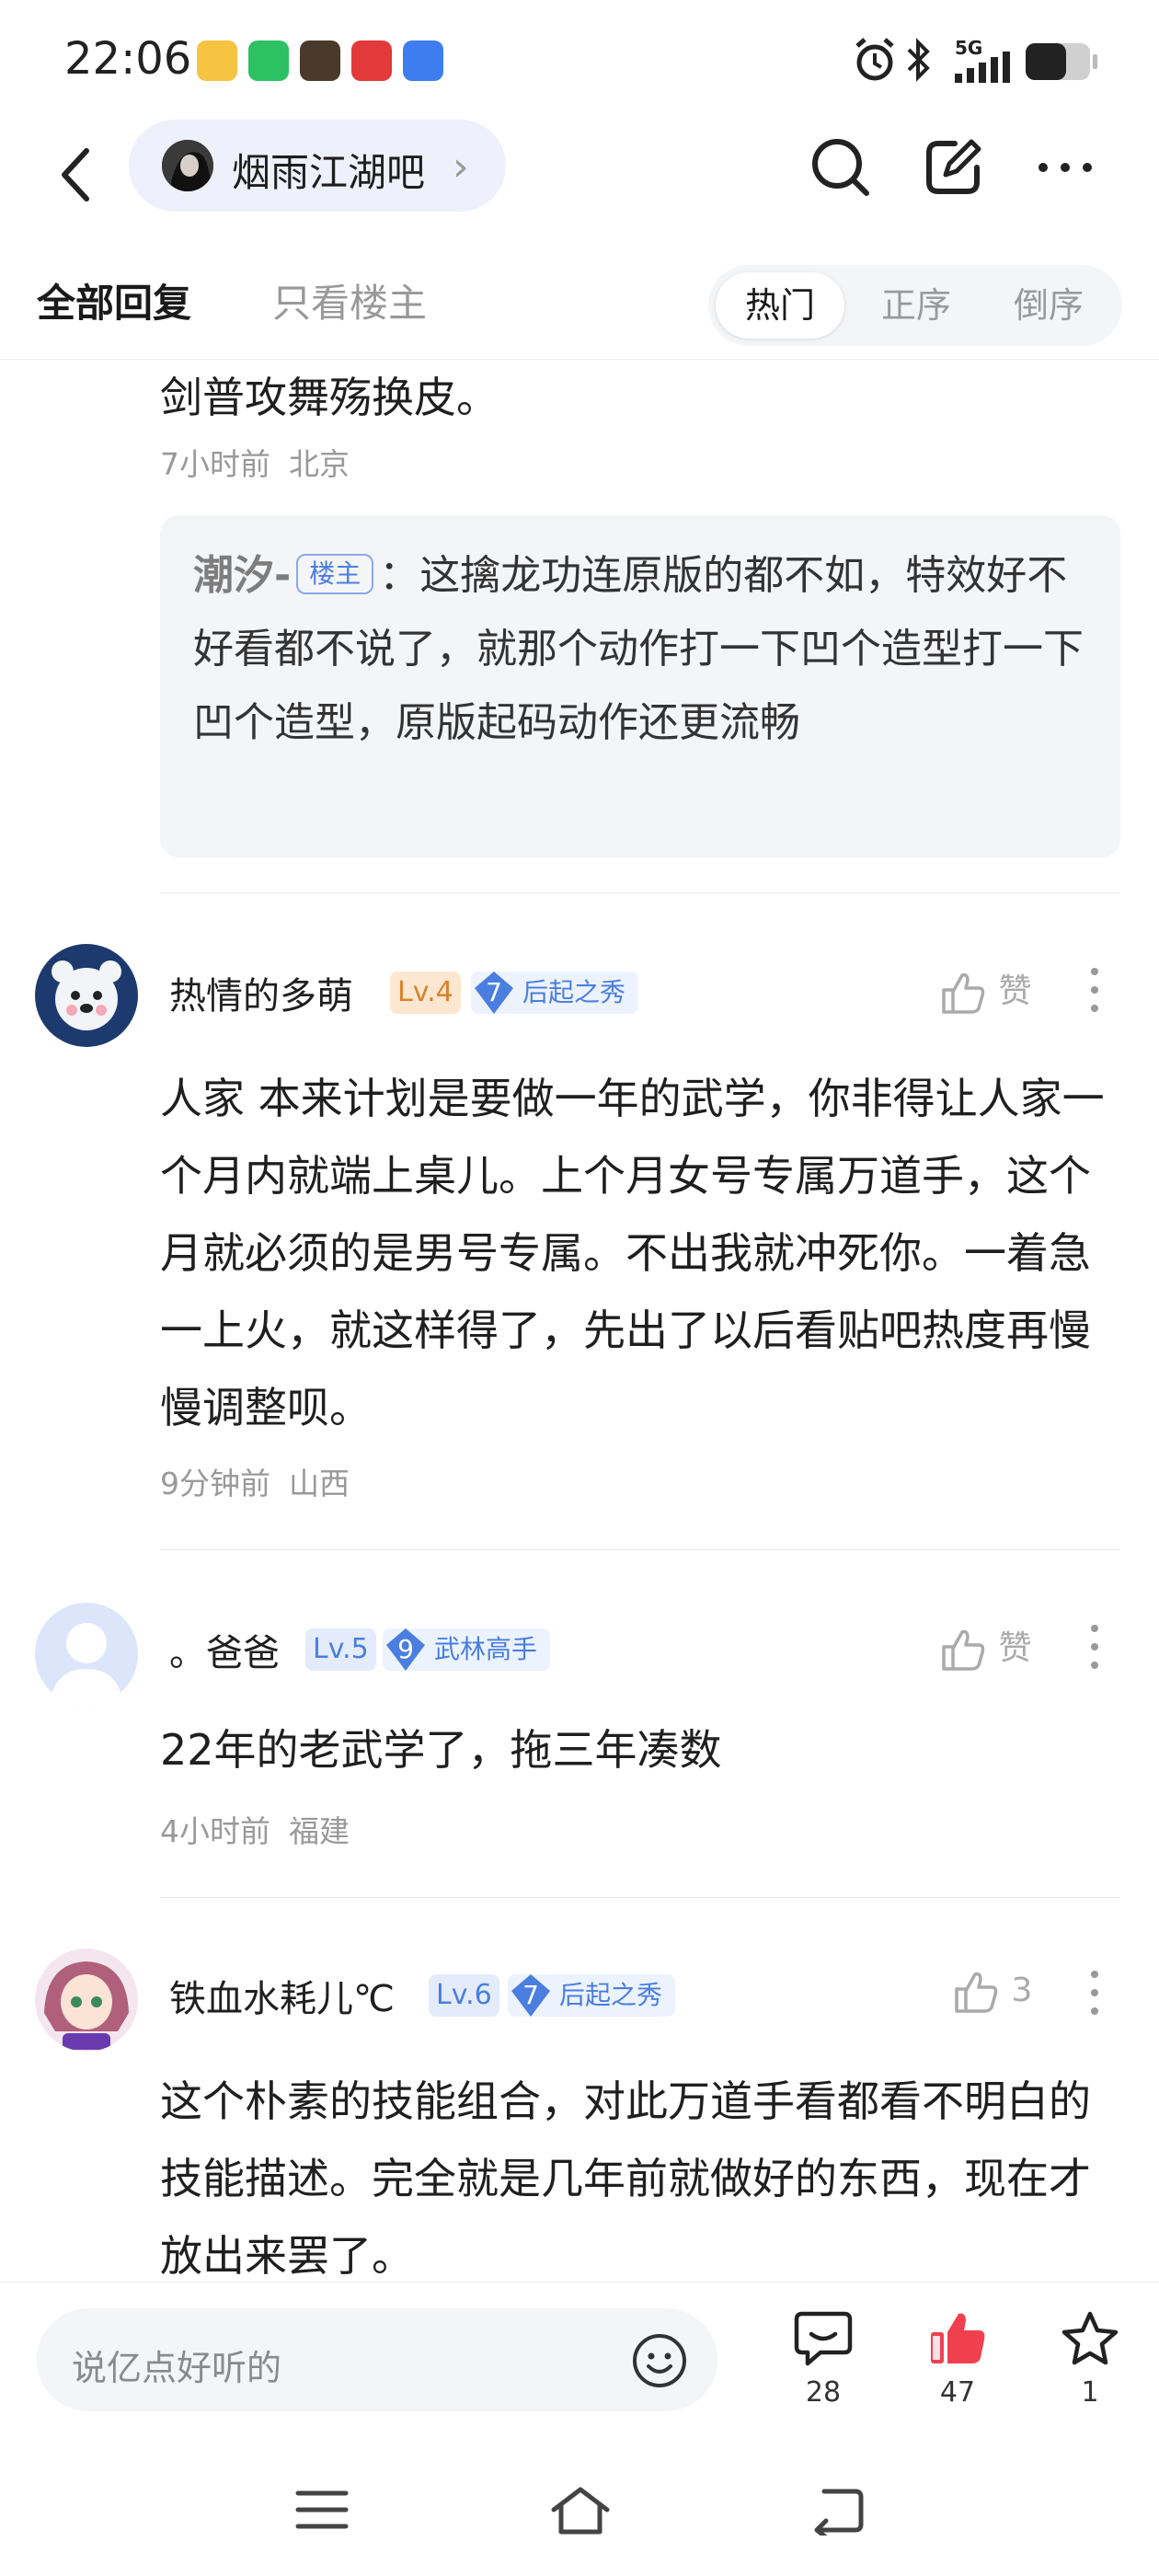 The height and width of the screenshot is (2576, 1159). Describe the element at coordinates (579, 60) in the screenshot. I see `status-bar: 22:06 5G` at that location.